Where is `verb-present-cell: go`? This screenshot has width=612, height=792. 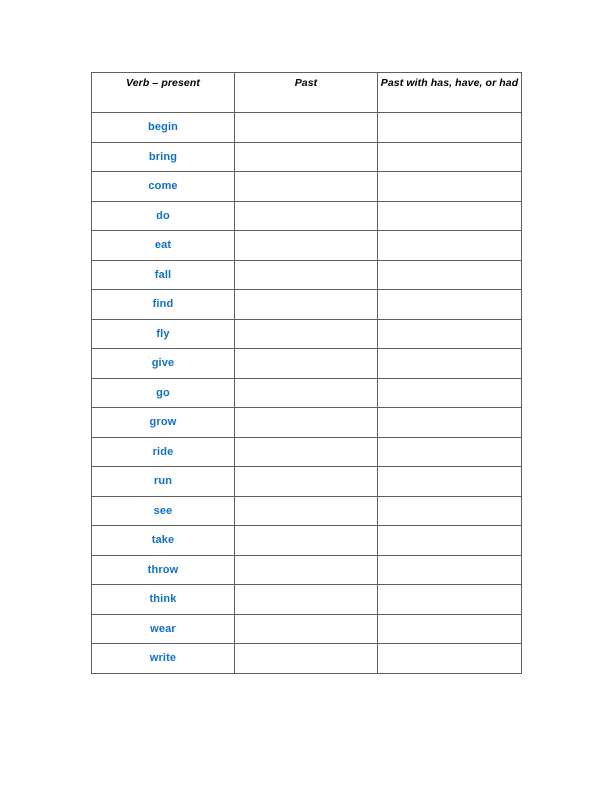
verb-present-cell: go is located at coordinates (163, 392).